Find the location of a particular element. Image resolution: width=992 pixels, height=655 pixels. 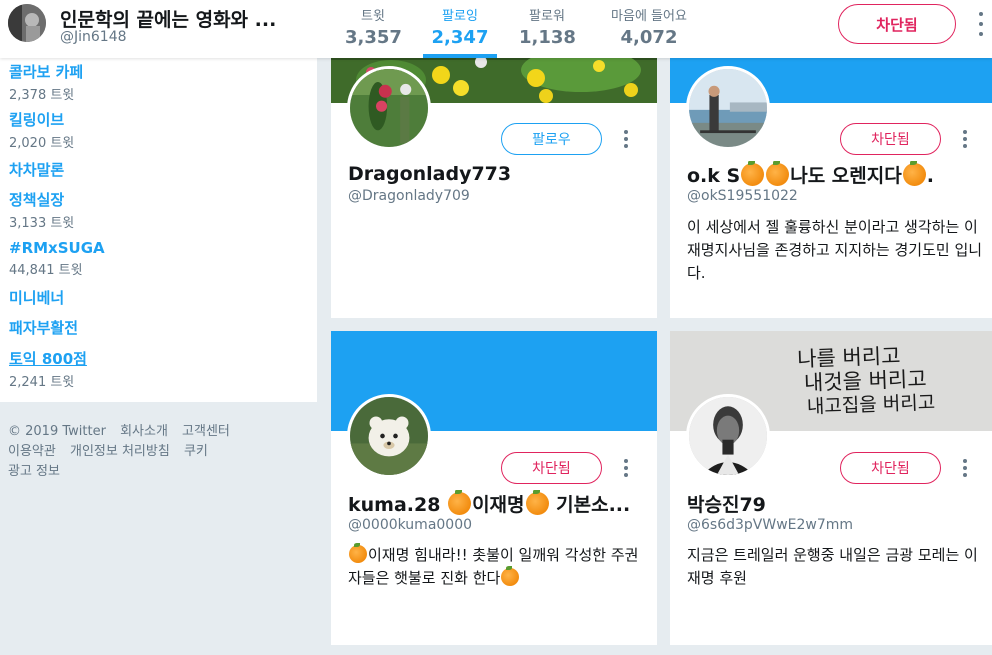

trend-item: 토익 800점 2,241 트윗 is located at coordinates (48, 369).